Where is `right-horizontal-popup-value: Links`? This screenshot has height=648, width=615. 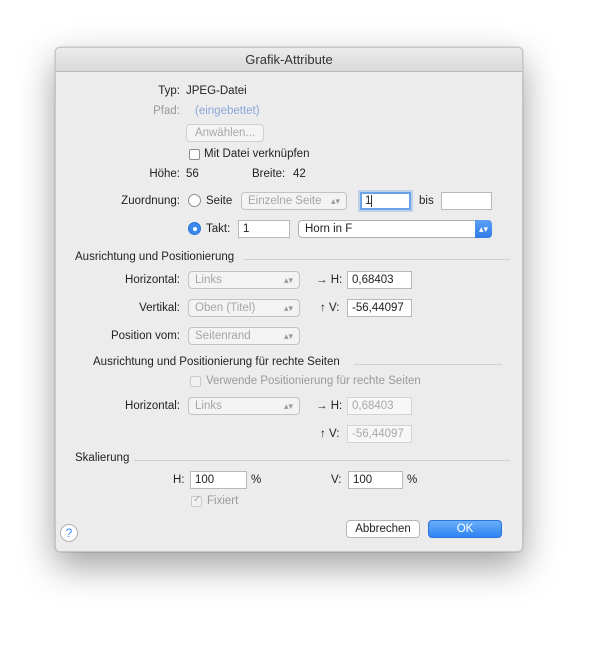
right-horizontal-popup-value: Links is located at coordinates (208, 406).